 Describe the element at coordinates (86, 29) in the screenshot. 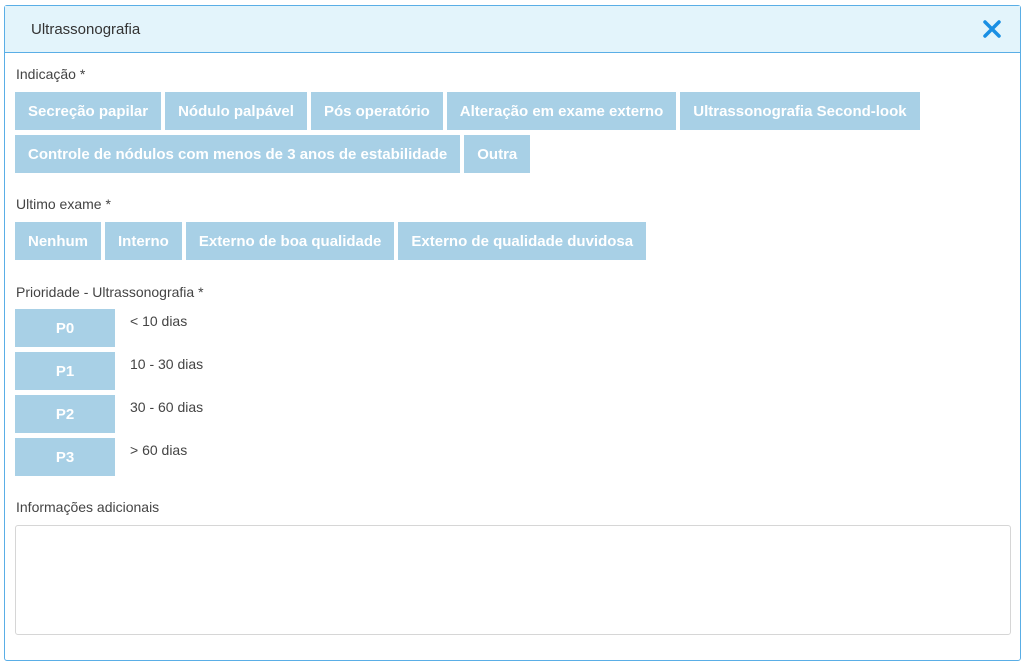

I see `modal-title: Ultrassonografia` at that location.